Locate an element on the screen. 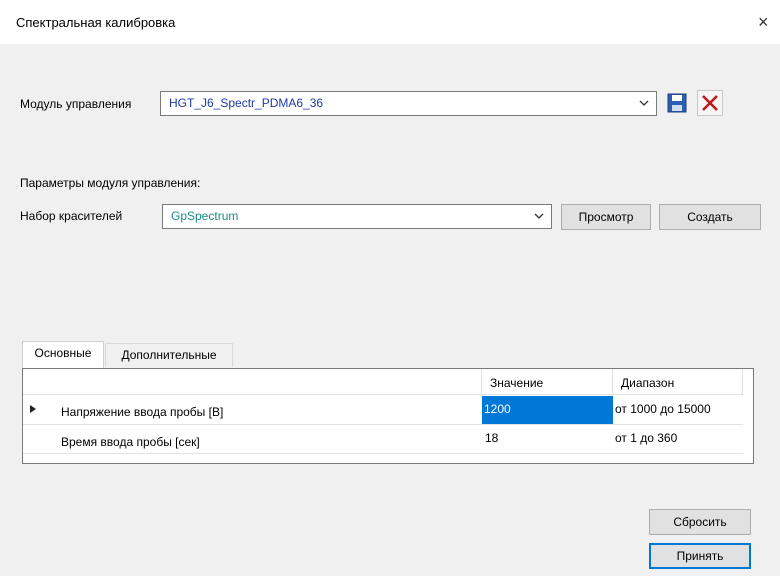  grid-header-value: Значение is located at coordinates (547, 382).